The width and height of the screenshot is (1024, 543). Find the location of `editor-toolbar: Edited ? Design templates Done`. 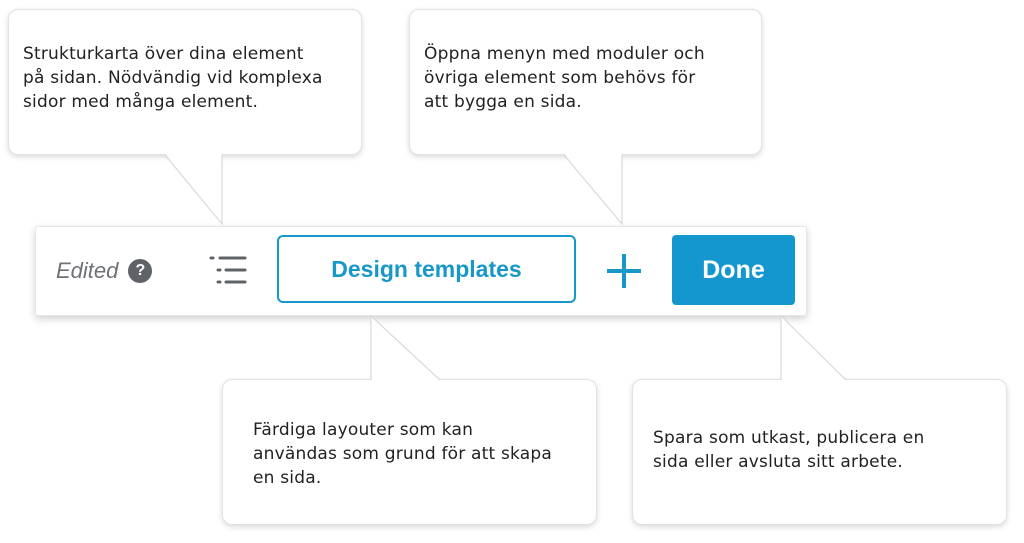

editor-toolbar: Edited ? Design templates Done is located at coordinates (421, 271).